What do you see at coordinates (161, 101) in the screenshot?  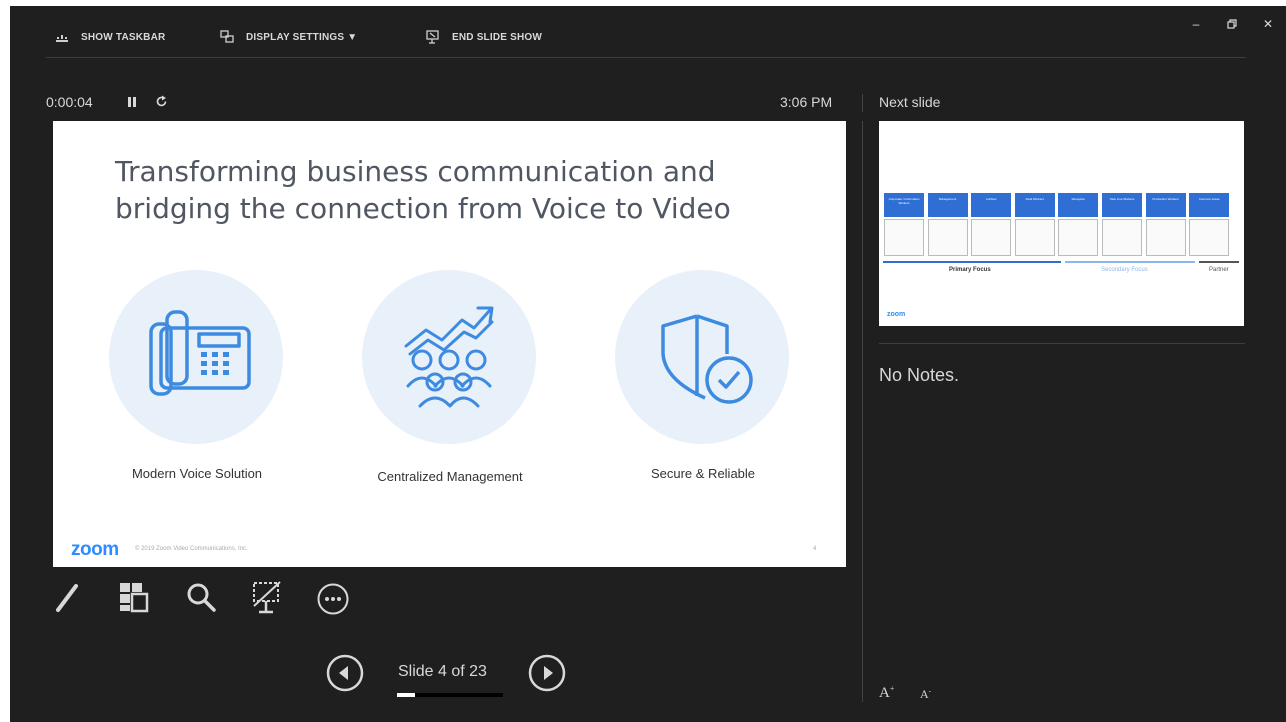 I see `restart-timer-icon` at bounding box center [161, 101].